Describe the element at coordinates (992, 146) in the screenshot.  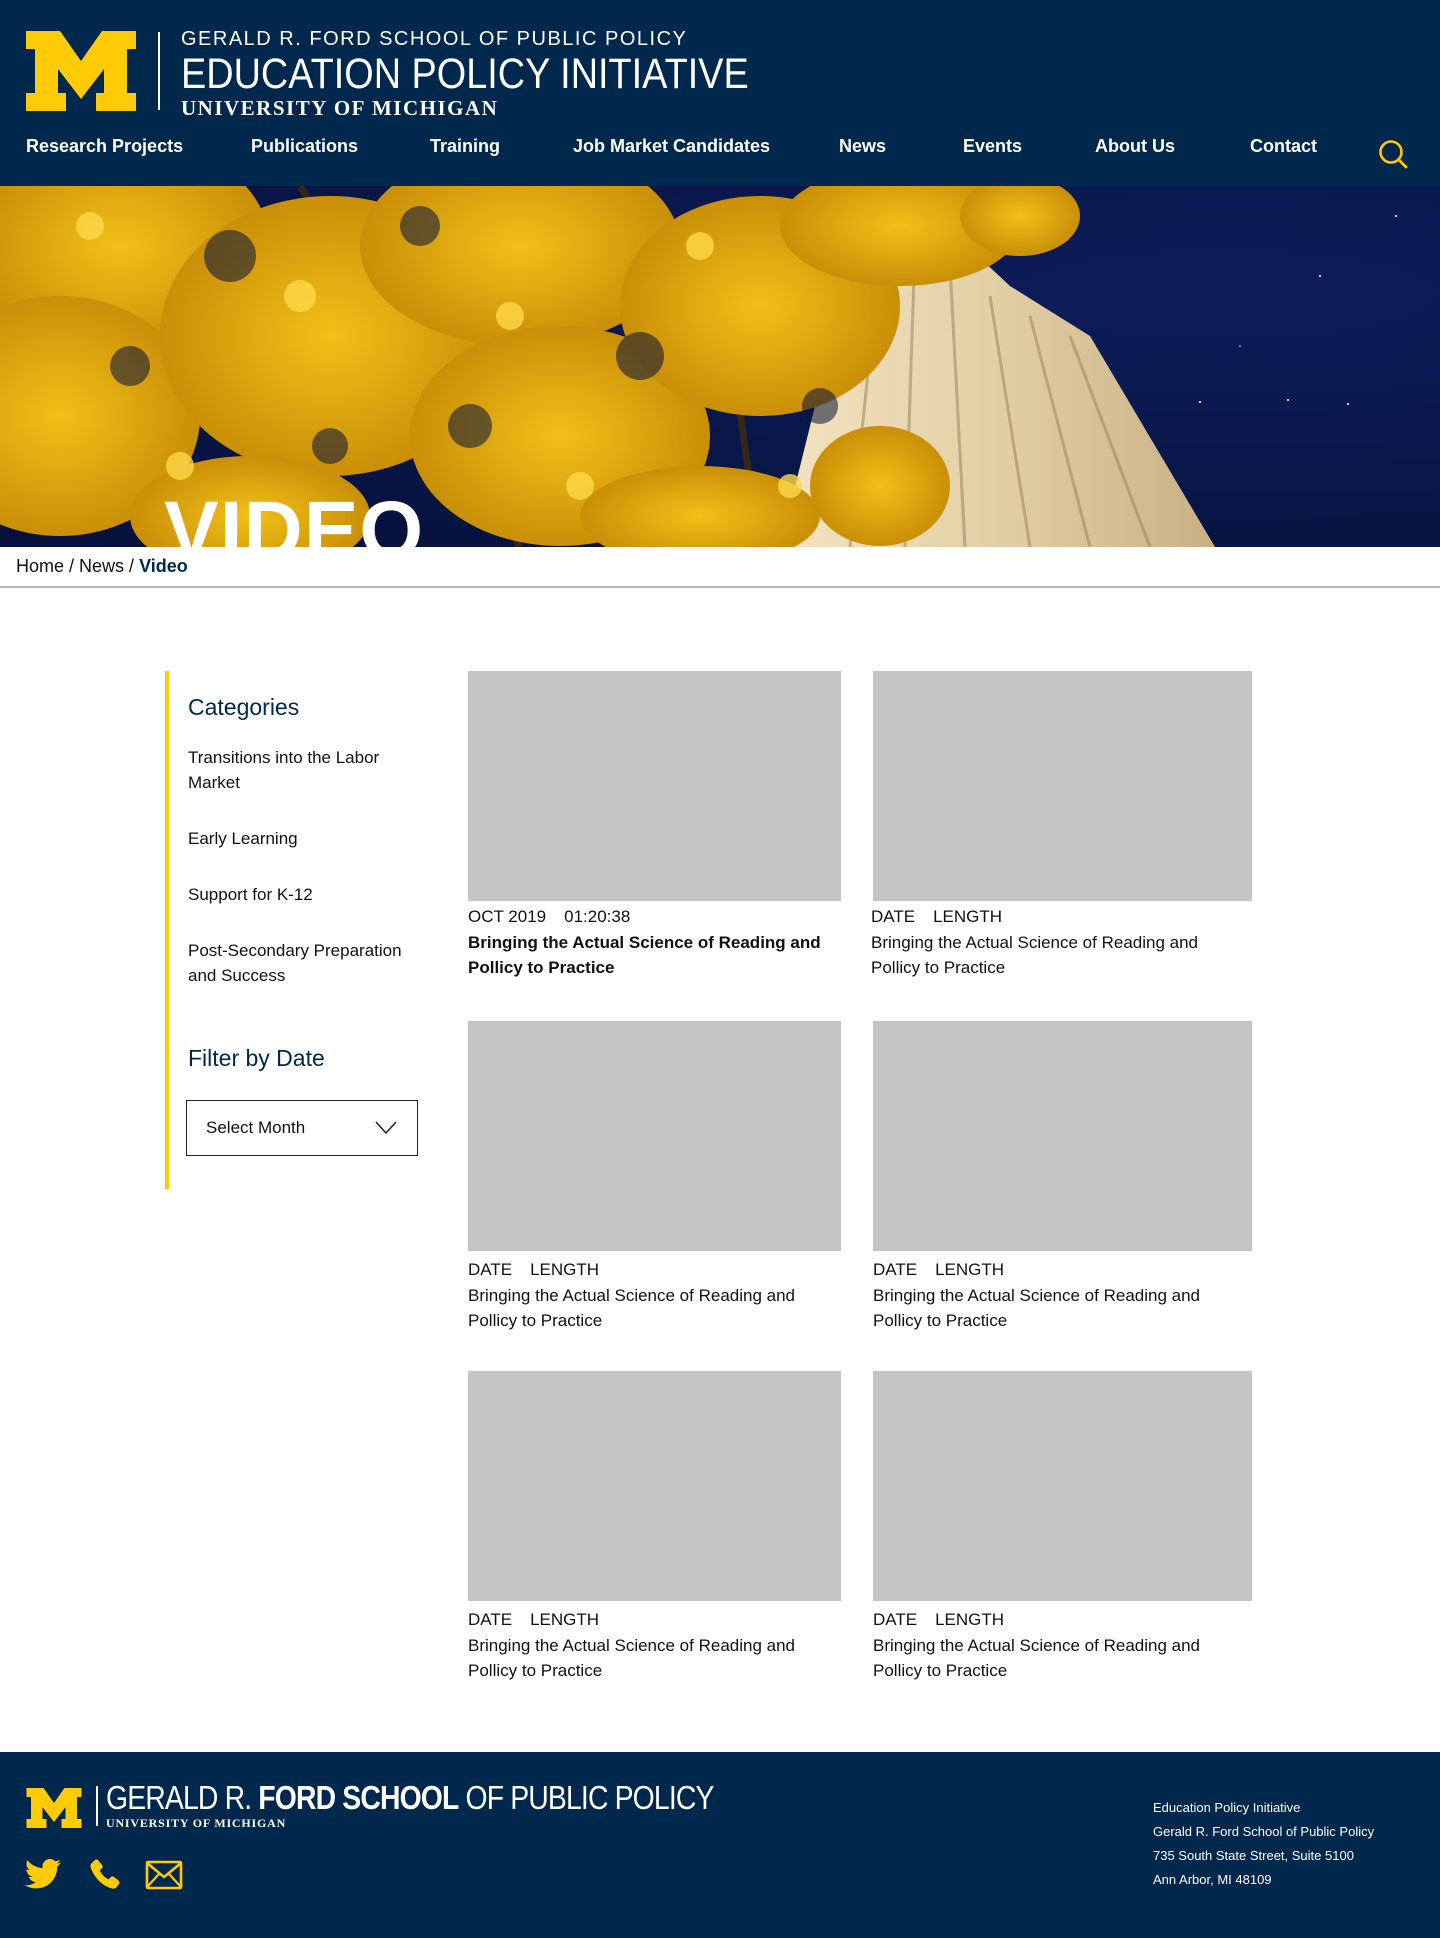
I see `nav-item-events: Events` at that location.